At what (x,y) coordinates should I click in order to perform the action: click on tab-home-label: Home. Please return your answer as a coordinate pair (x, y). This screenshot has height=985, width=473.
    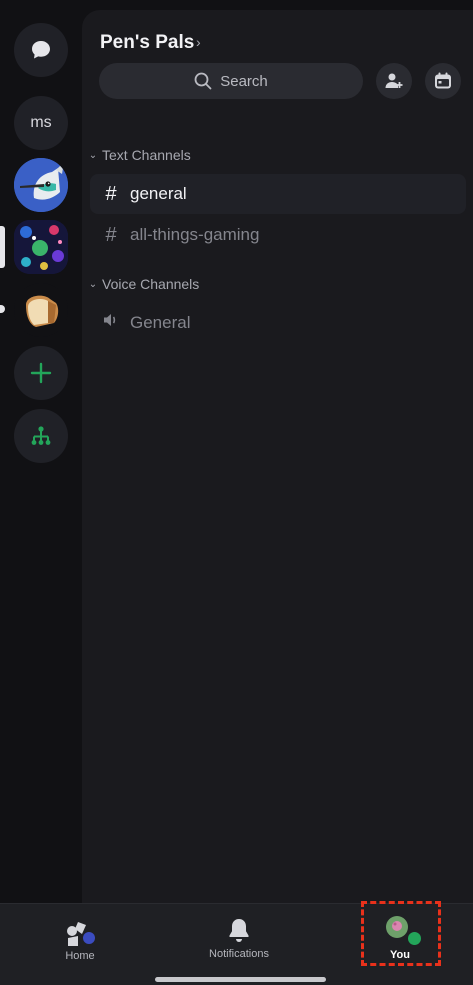
    Looking at the image, I should click on (80, 956).